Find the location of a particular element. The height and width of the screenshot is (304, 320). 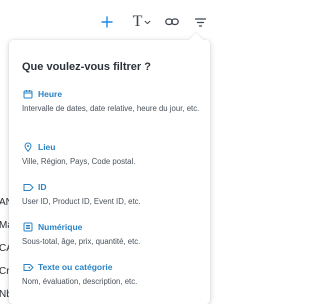

filter-option-description: User ID, Product ID, Event ID, etc. is located at coordinates (81, 201).